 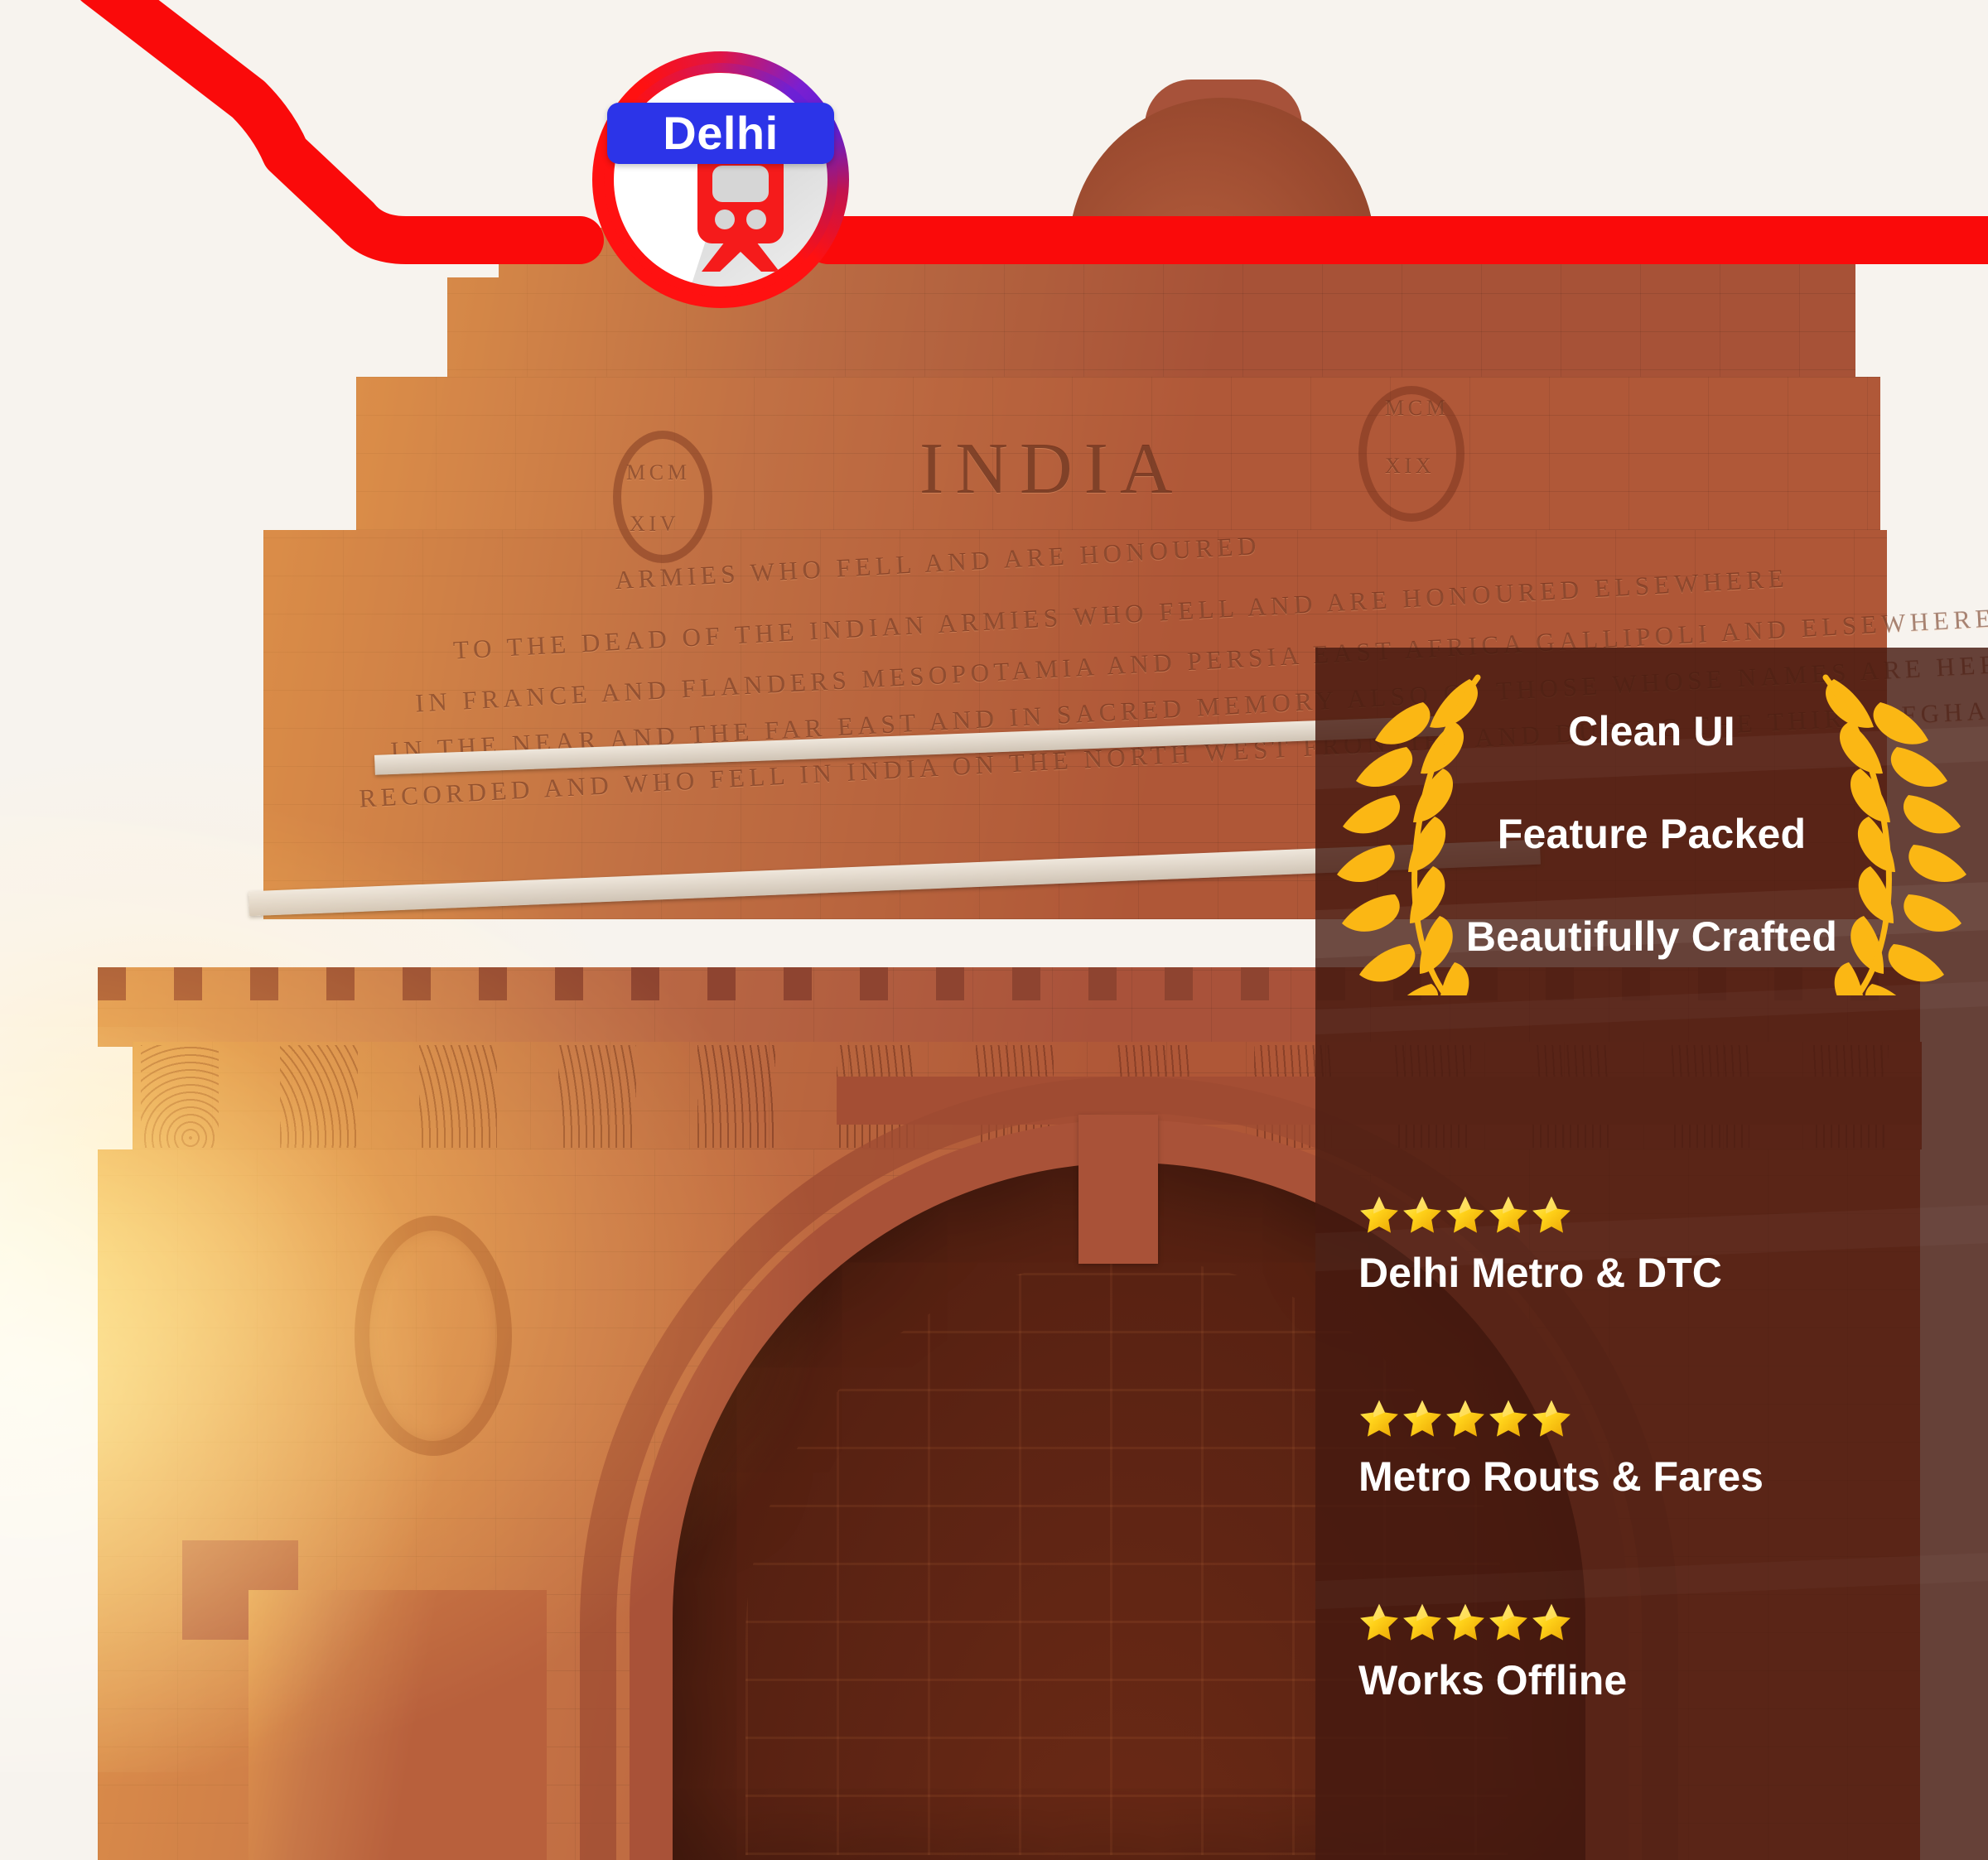 What do you see at coordinates (1673, 1449) in the screenshot?
I see `feature-item-routes-fares: Metro Routs & Fares` at bounding box center [1673, 1449].